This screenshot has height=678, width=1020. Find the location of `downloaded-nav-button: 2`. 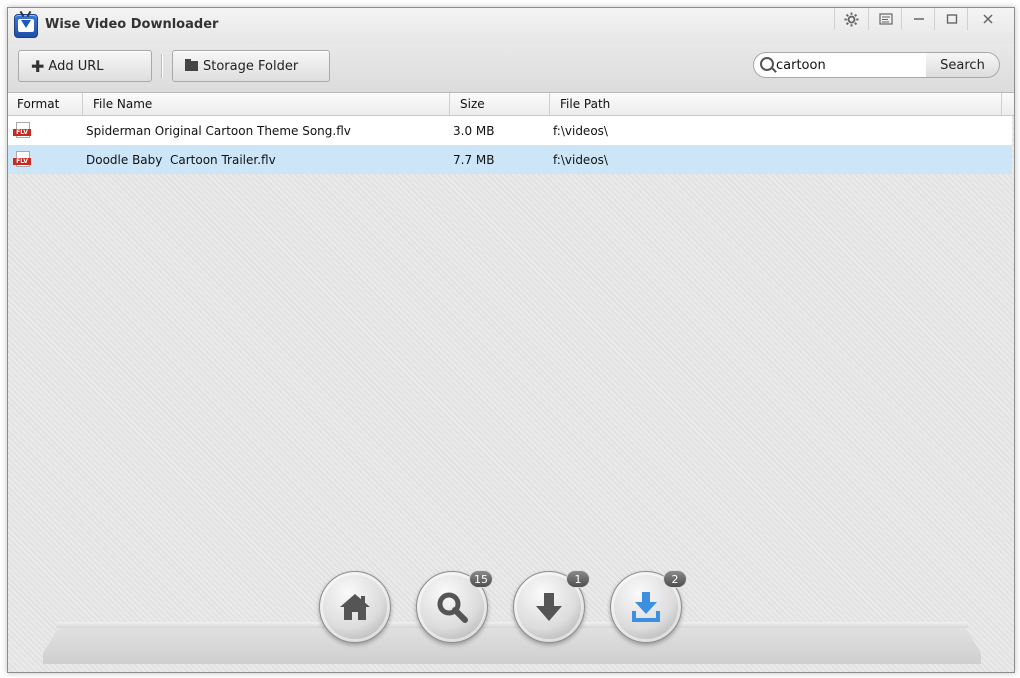

downloaded-nav-button: 2 is located at coordinates (648, 606).